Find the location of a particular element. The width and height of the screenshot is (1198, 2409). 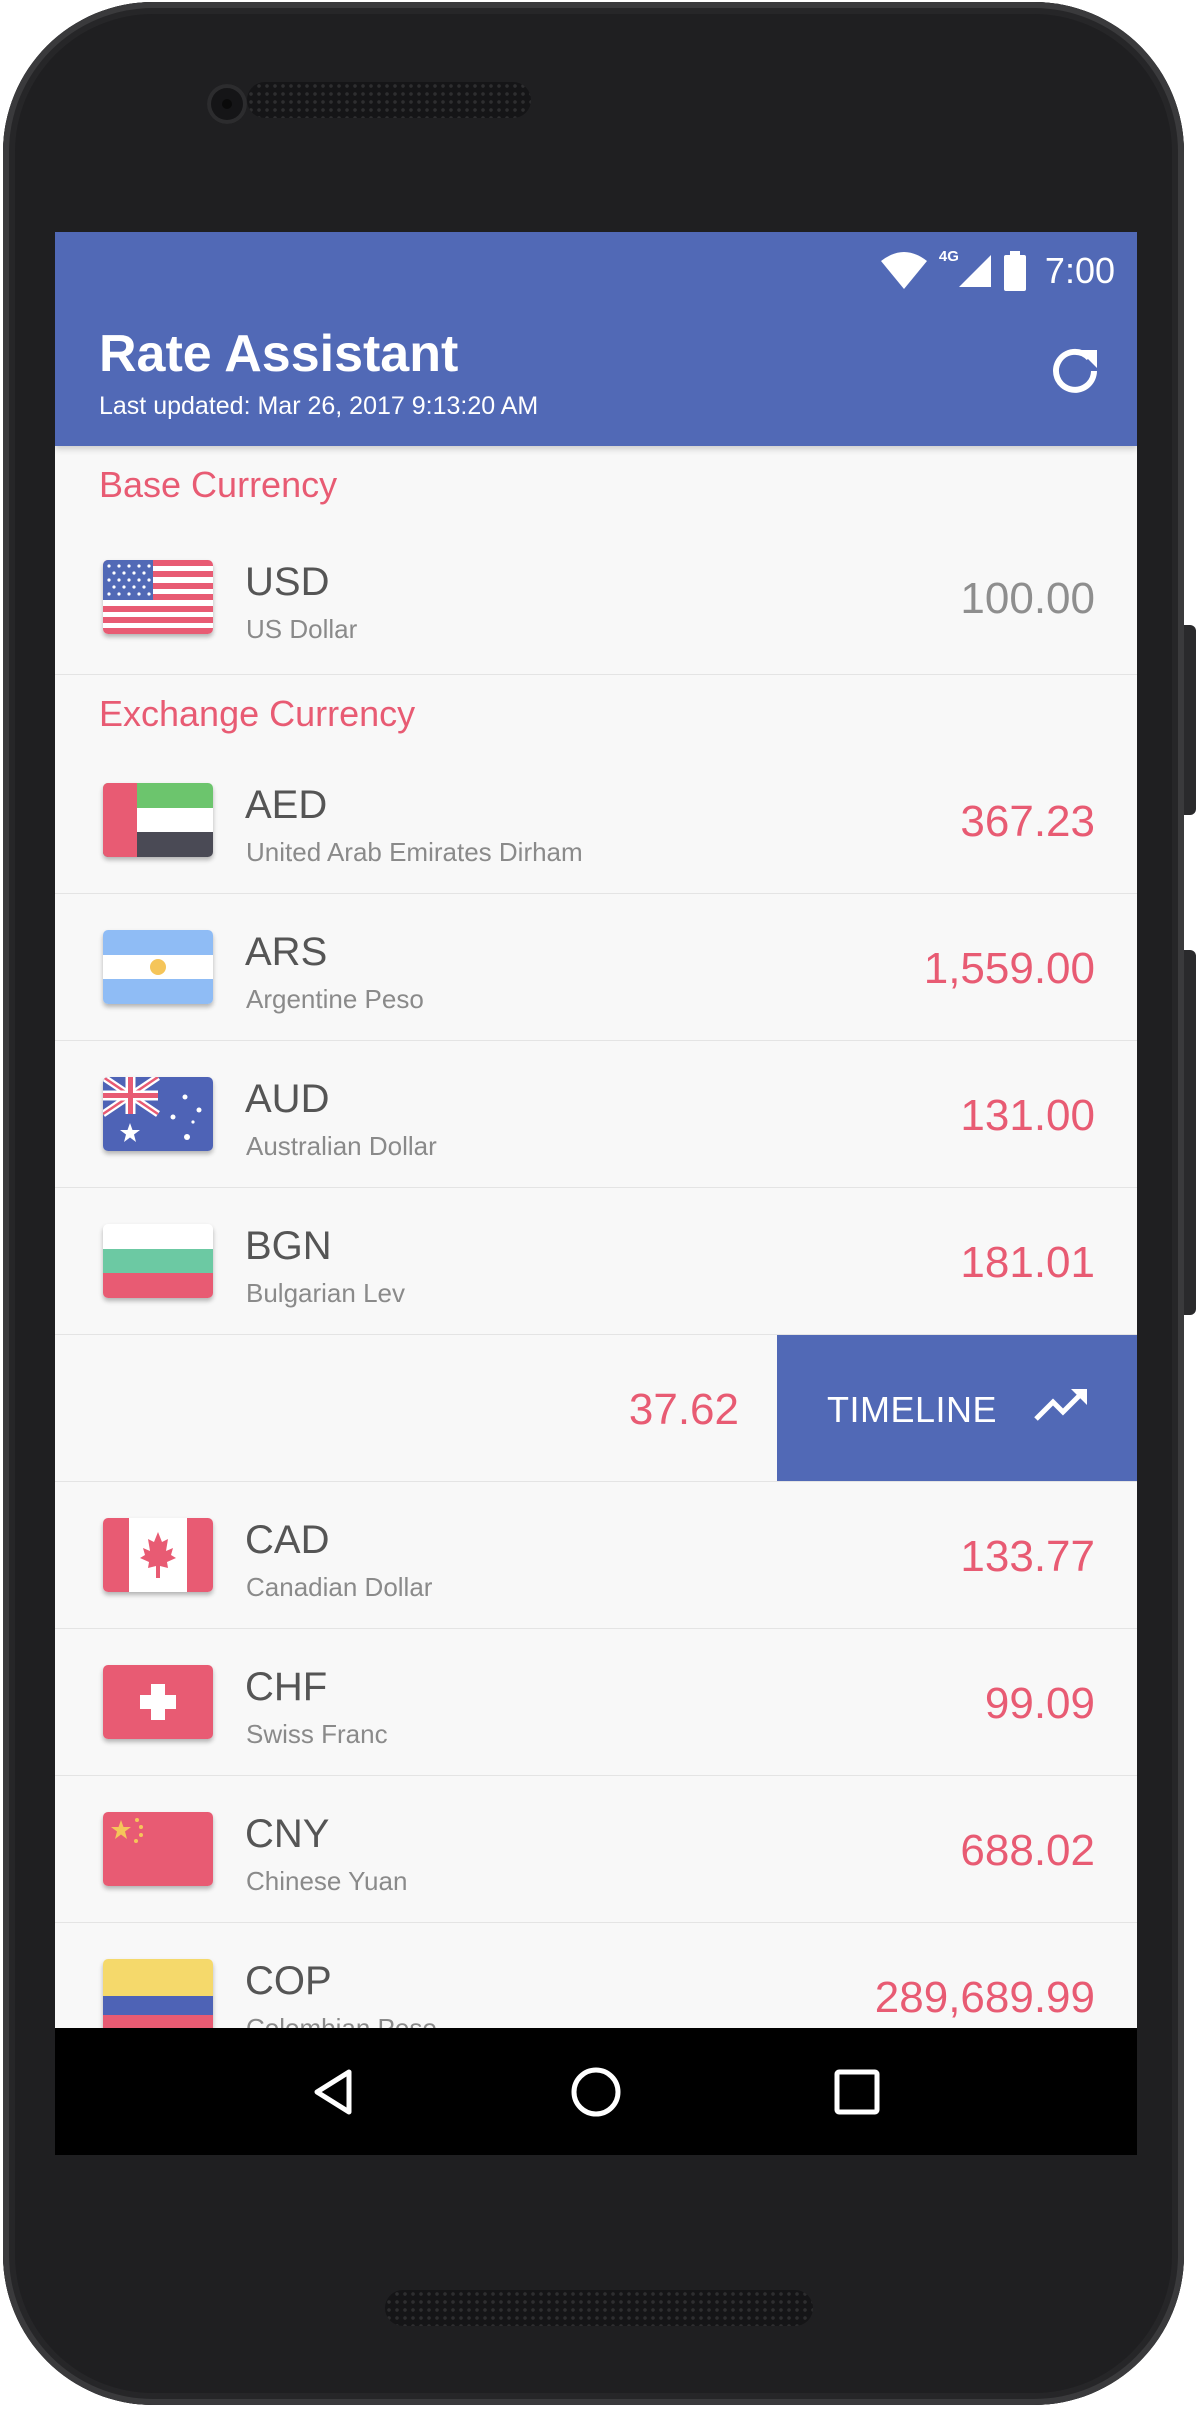

currency-name: United Arab Emirates Dirham is located at coordinates (414, 852).